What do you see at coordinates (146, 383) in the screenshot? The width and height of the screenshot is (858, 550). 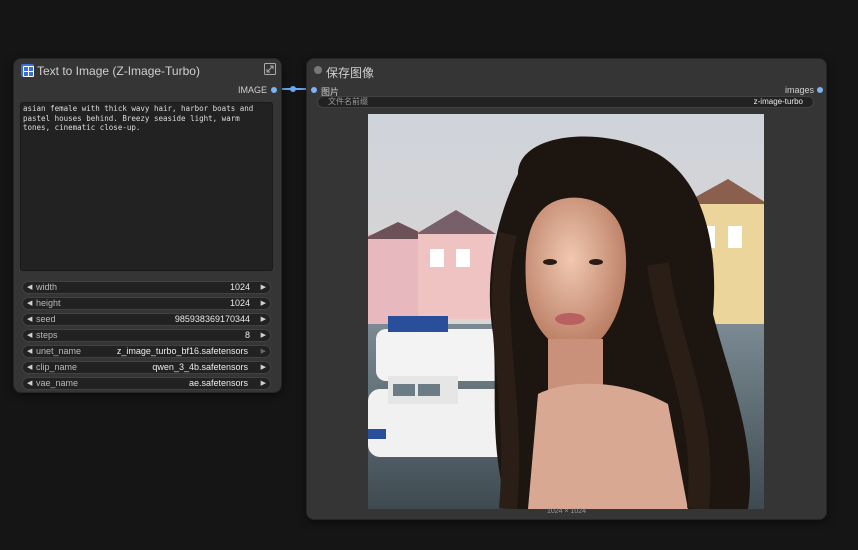 I see `vae-name-widget: ◀ vae_name ae.safetensors ▶` at bounding box center [146, 383].